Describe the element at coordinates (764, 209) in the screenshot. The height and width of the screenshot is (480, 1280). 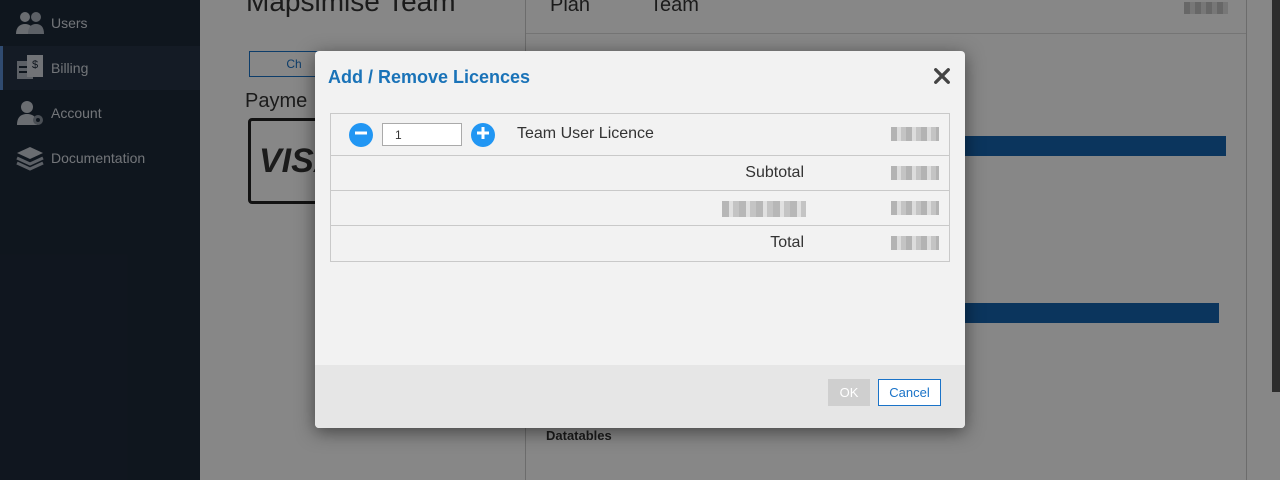
I see `redacted-label` at that location.